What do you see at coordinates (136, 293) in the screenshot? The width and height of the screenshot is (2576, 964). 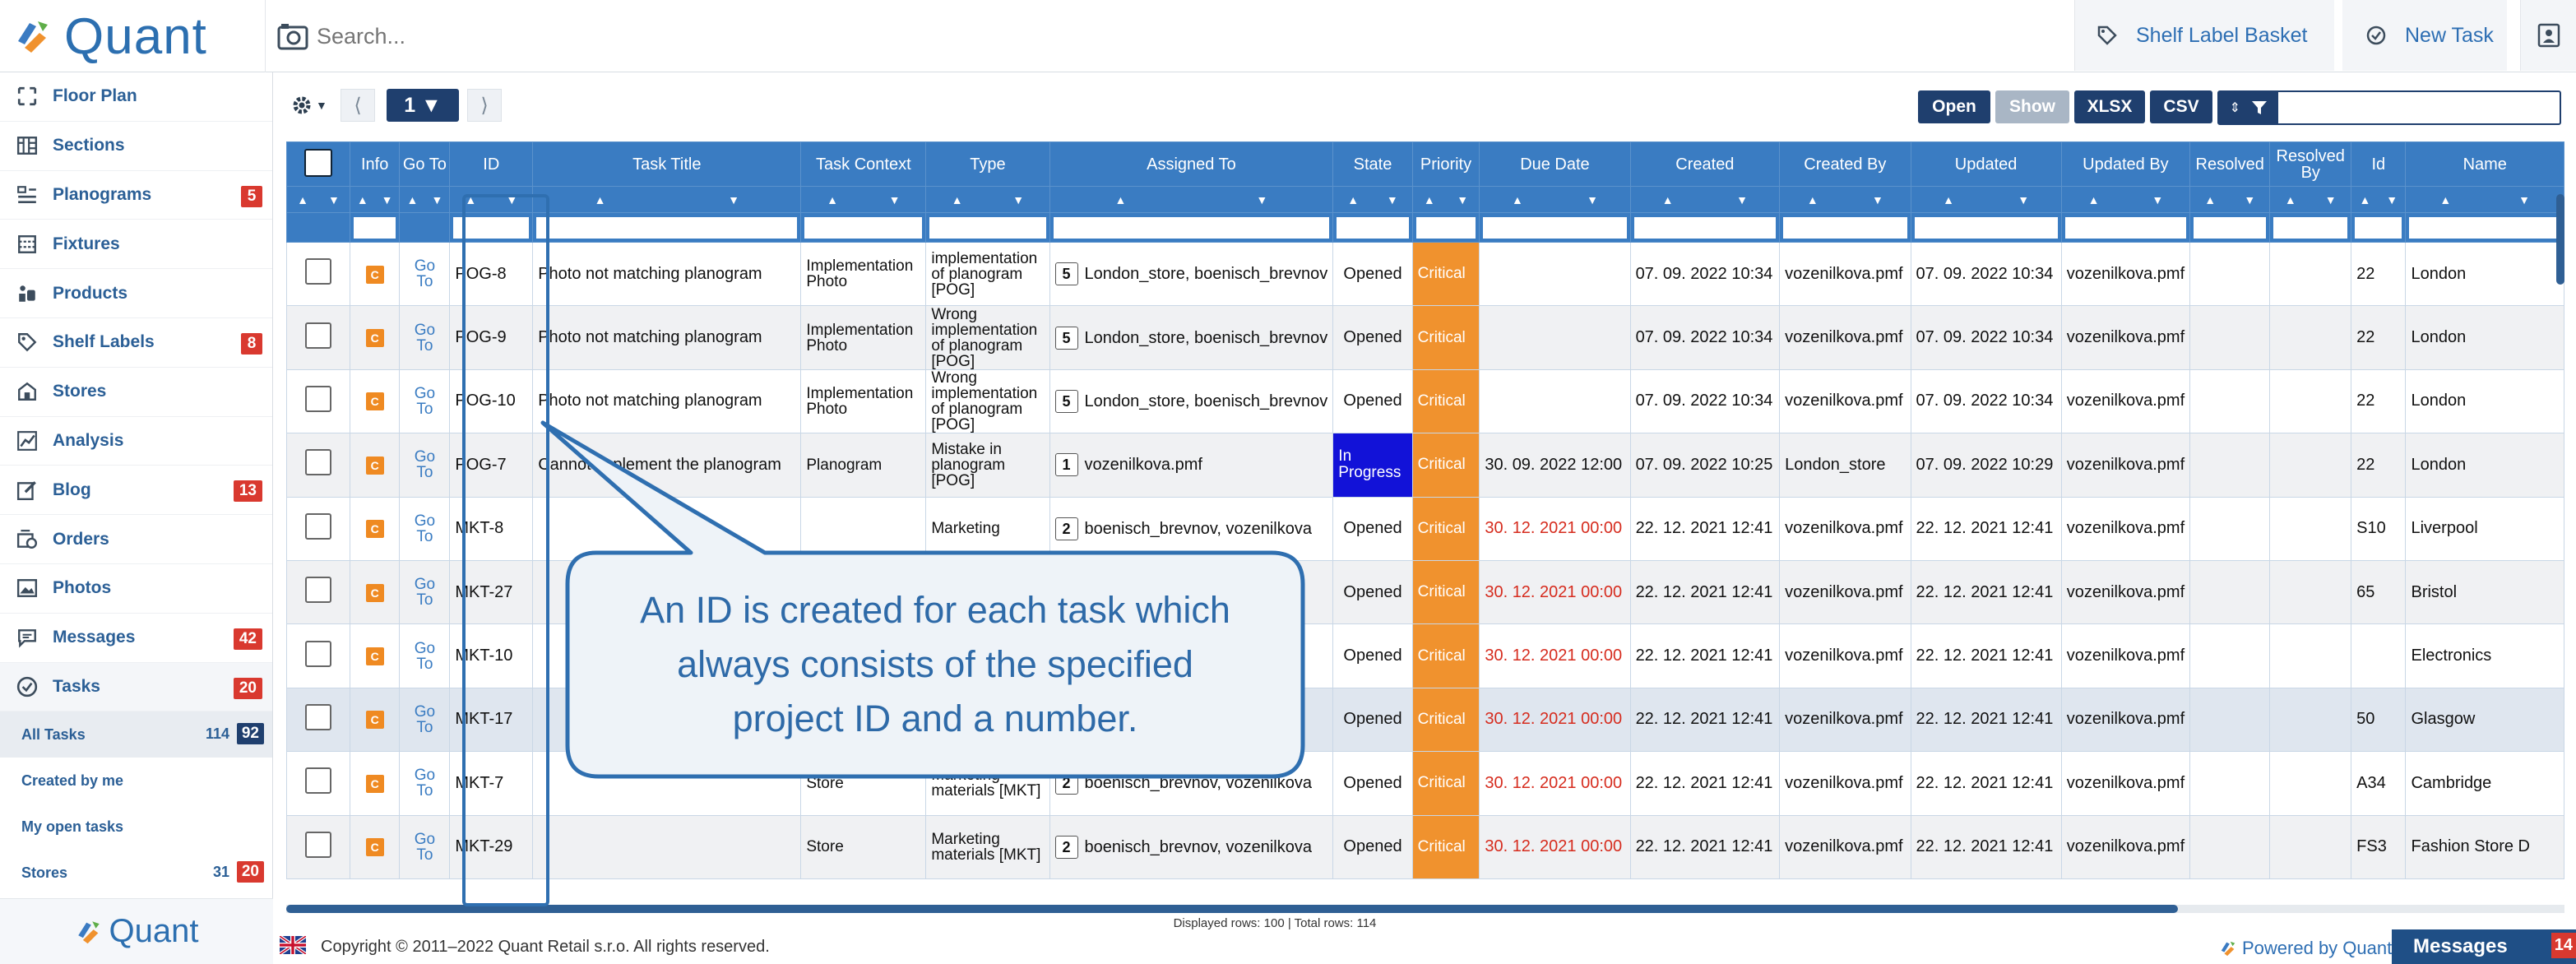 I see `sidebar-item-products: Products` at bounding box center [136, 293].